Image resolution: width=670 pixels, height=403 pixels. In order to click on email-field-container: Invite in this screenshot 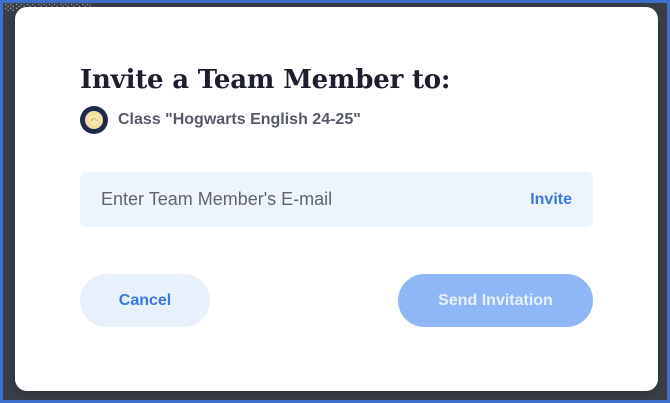, I will do `click(336, 199)`.